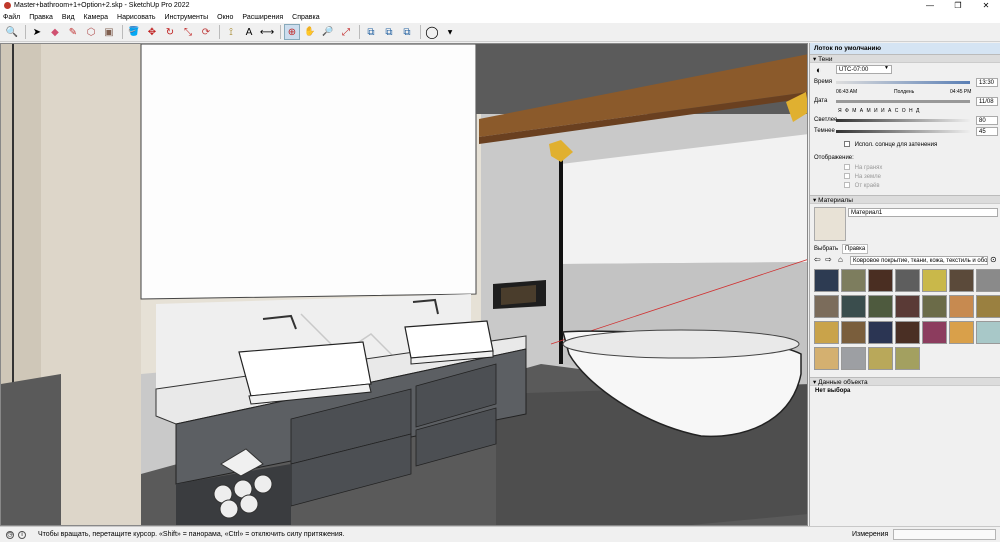  I want to click on tab-select: Выбрать, so click(826, 249).